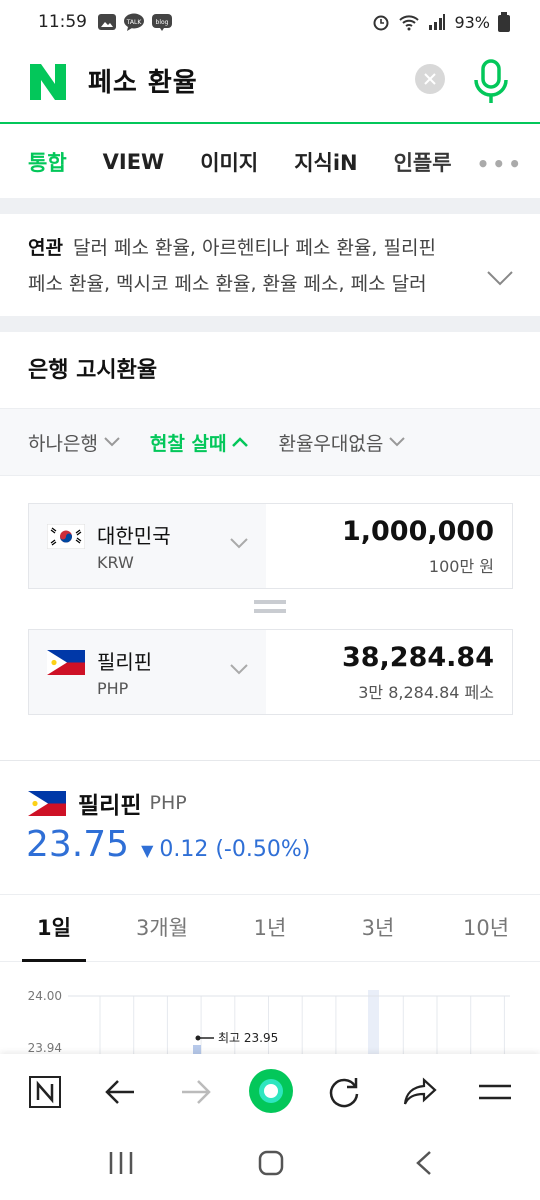 This screenshot has width=540, height=1200. What do you see at coordinates (472, 22) in the screenshot?
I see `battery-text: 93%` at bounding box center [472, 22].